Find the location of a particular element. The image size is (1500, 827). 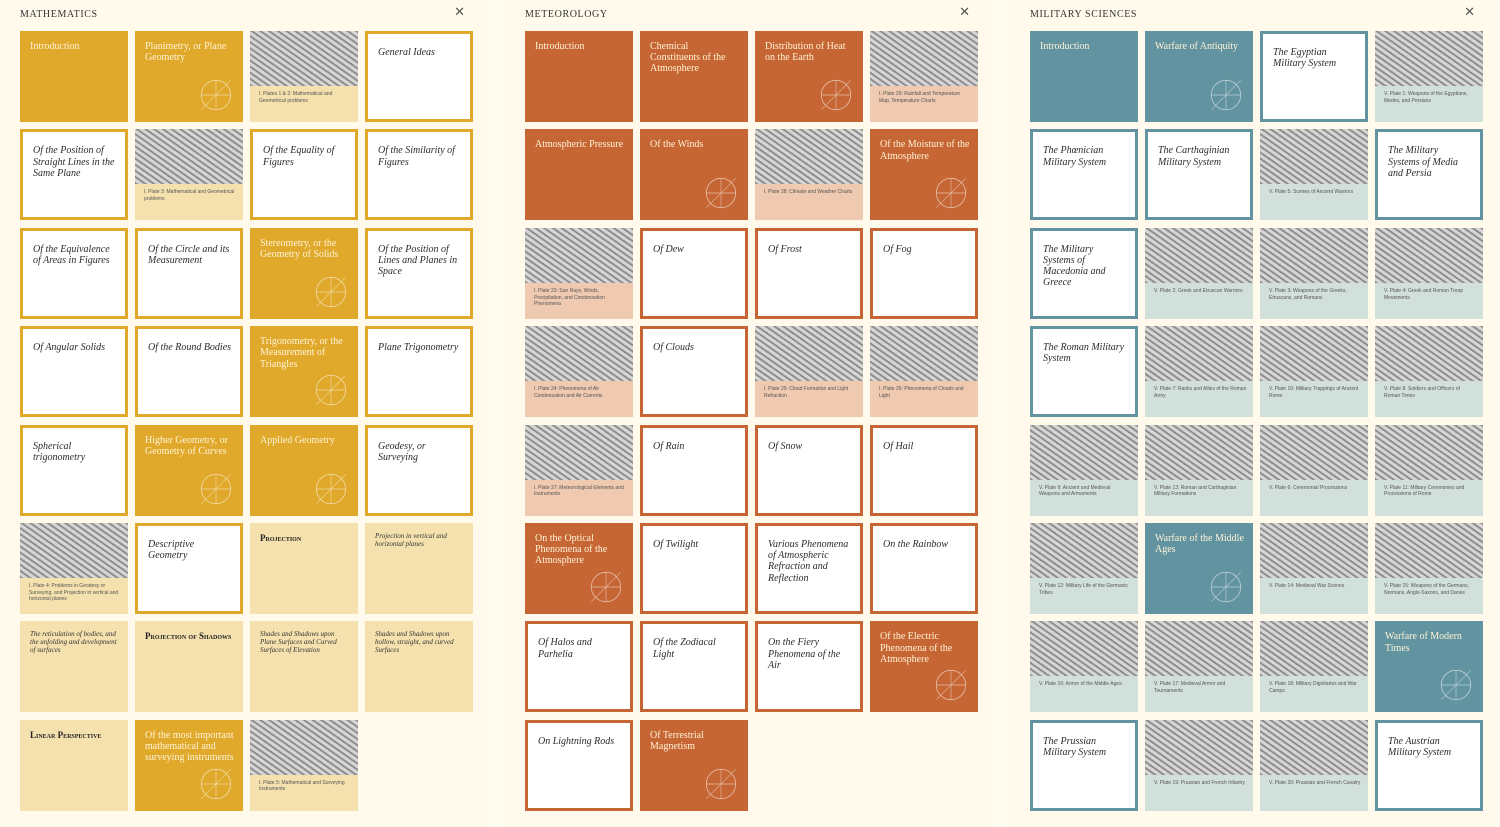

section-tile: Higher Geometry, or Geometry of Curves is located at coordinates (189, 470).